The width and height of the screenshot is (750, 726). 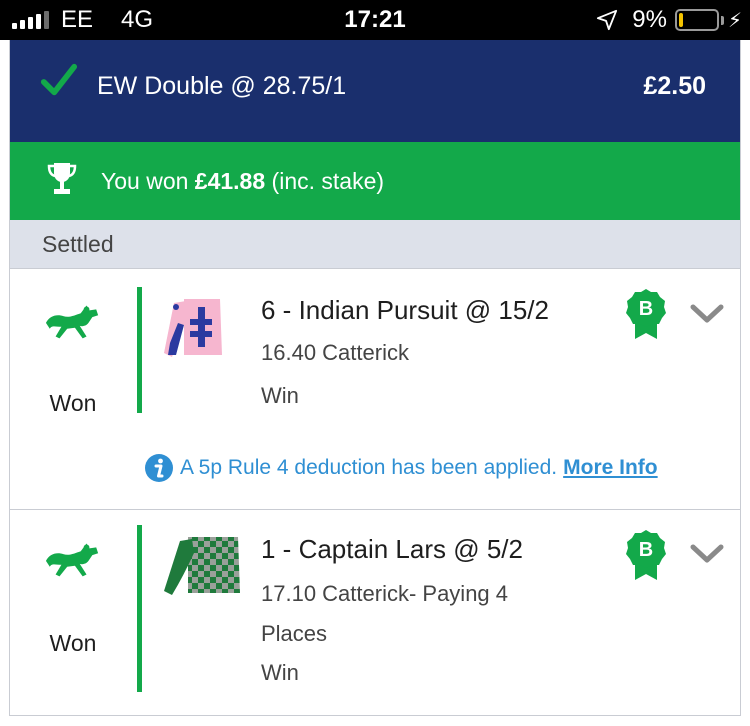 I want to click on race-info: 16.40 Catterick, so click(x=335, y=352).